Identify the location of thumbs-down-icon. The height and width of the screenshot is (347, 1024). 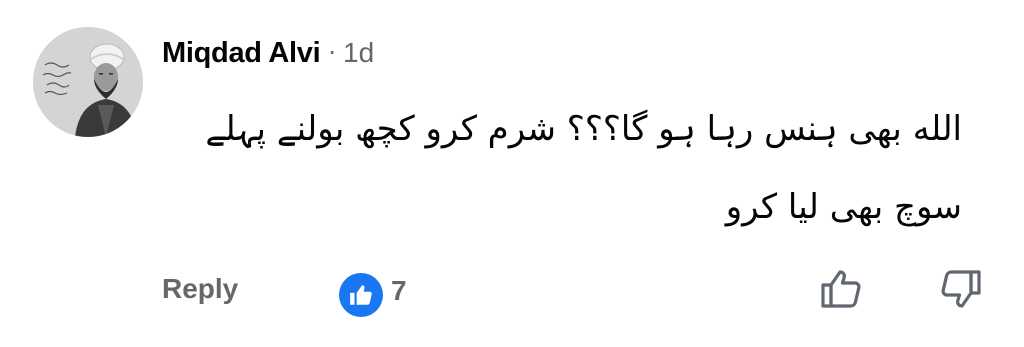
(961, 290).